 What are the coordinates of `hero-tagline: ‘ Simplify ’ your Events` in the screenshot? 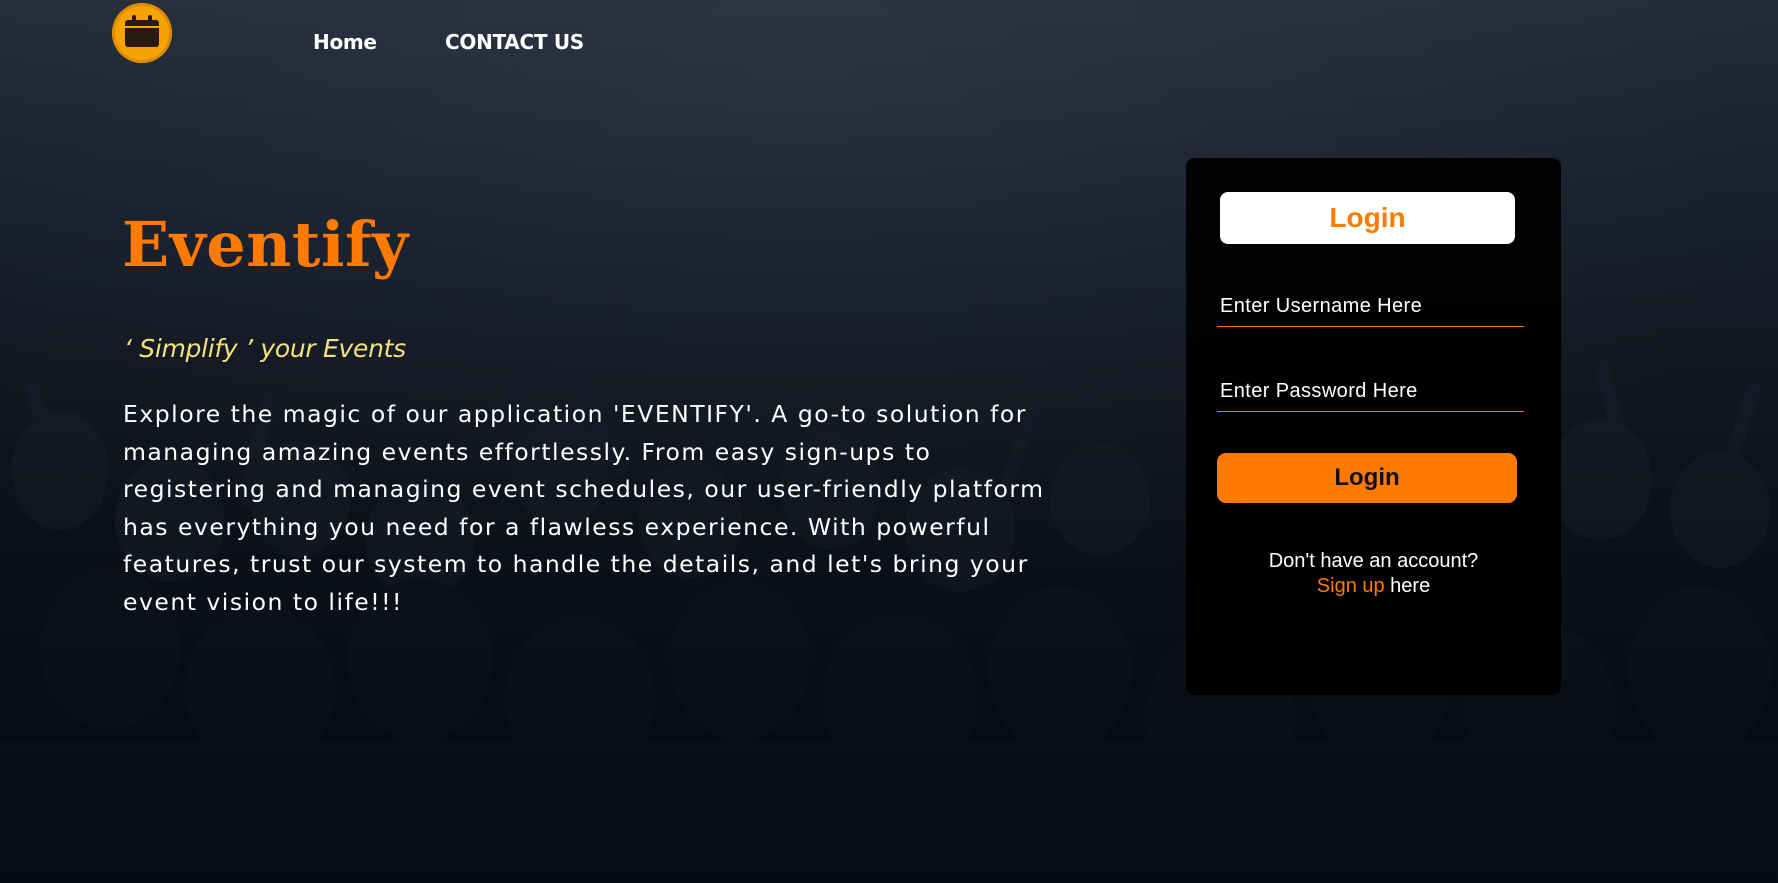 It's located at (265, 348).